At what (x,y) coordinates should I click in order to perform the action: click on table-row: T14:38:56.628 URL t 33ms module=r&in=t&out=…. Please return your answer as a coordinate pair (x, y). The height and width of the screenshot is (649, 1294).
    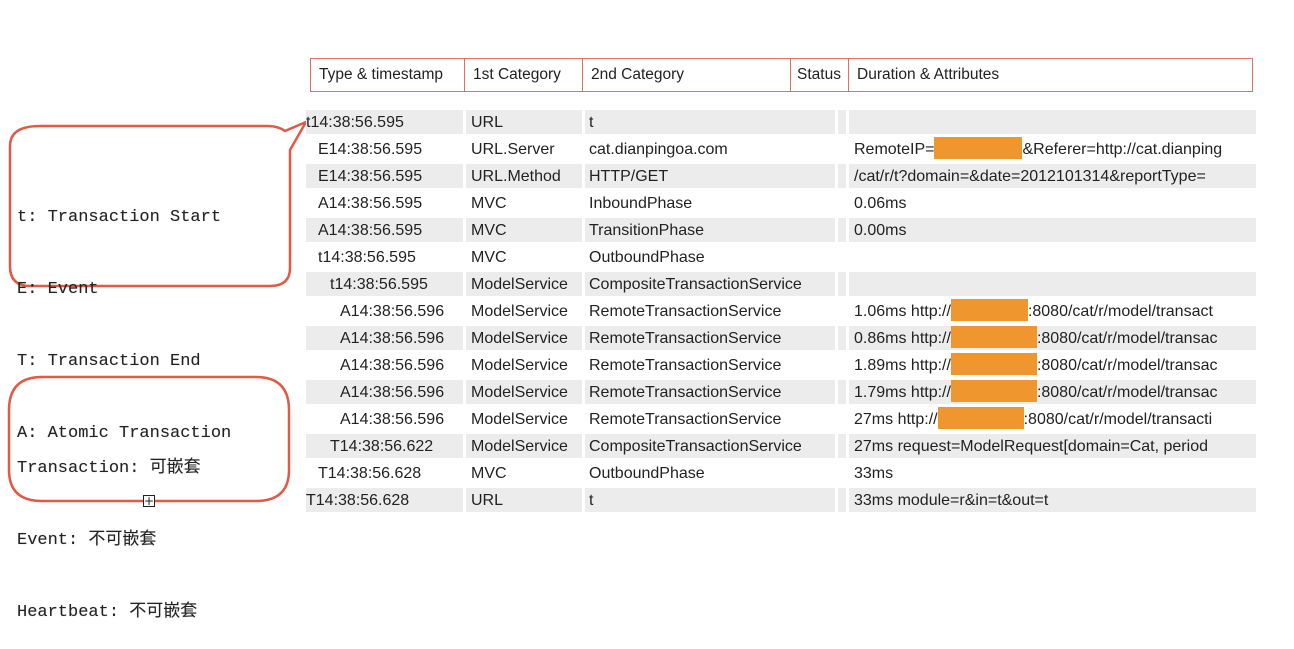
    Looking at the image, I should click on (781, 501).